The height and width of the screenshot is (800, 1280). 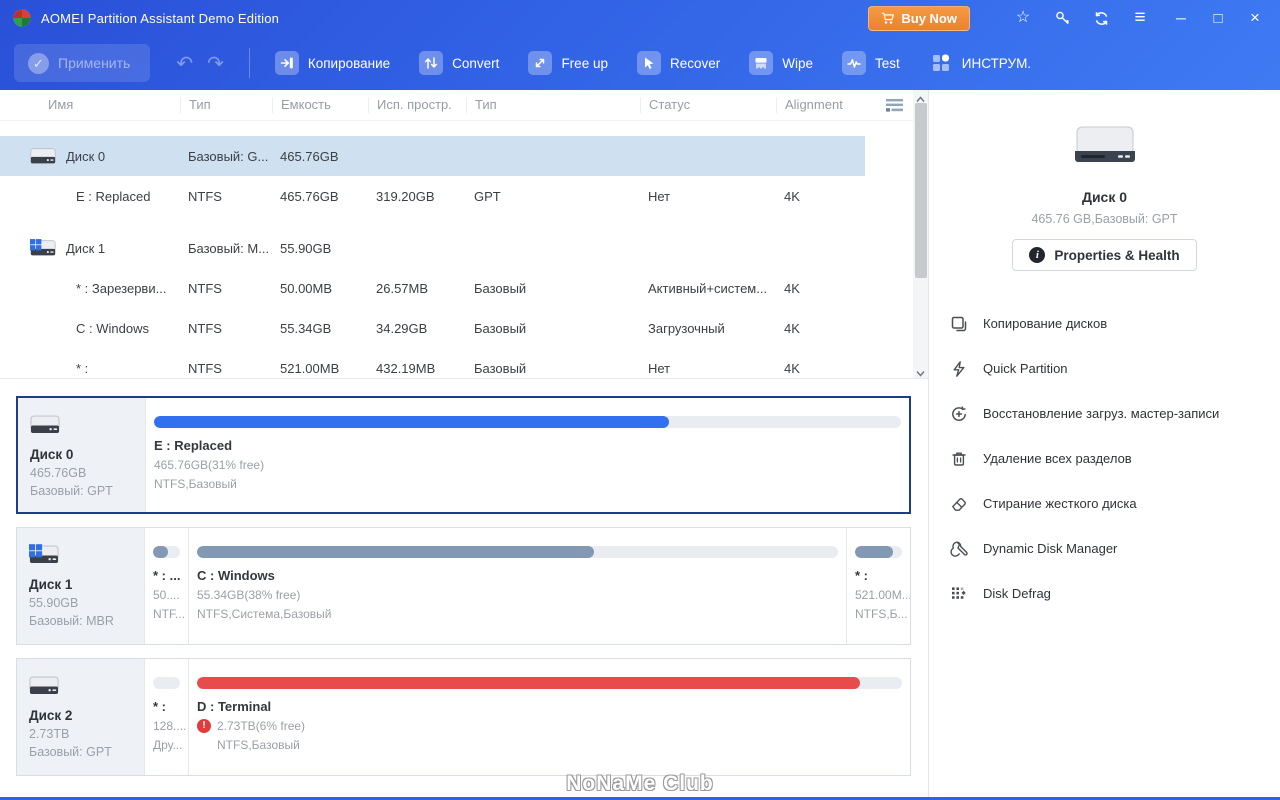 What do you see at coordinates (22, 18) in the screenshot?
I see `app-logo-icon` at bounding box center [22, 18].